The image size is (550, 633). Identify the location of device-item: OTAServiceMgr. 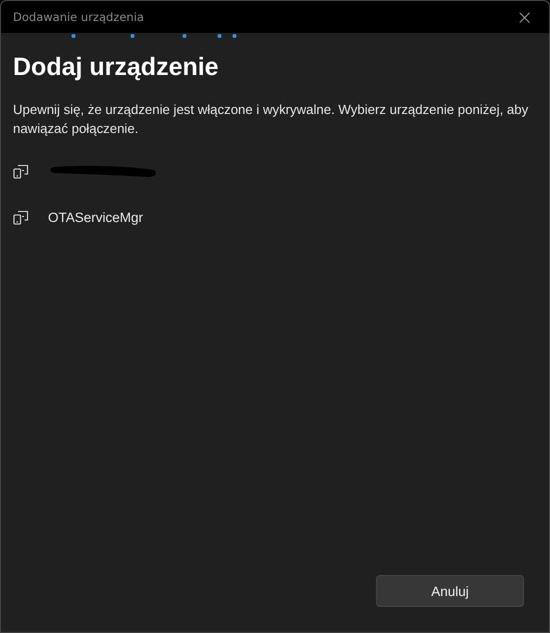
(275, 217).